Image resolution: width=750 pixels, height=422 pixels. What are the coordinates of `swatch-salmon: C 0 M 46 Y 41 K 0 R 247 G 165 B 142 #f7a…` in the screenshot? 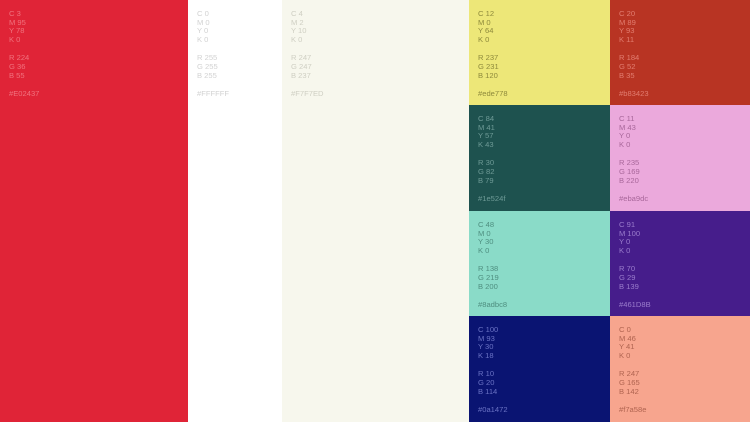 It's located at (680, 369).